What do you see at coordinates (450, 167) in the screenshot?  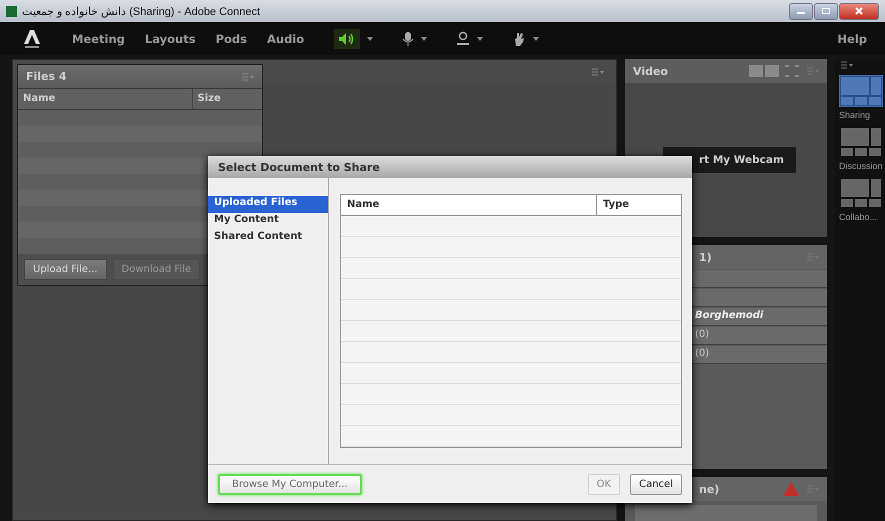 I see `dialog-title: Select Document to Share` at bounding box center [450, 167].